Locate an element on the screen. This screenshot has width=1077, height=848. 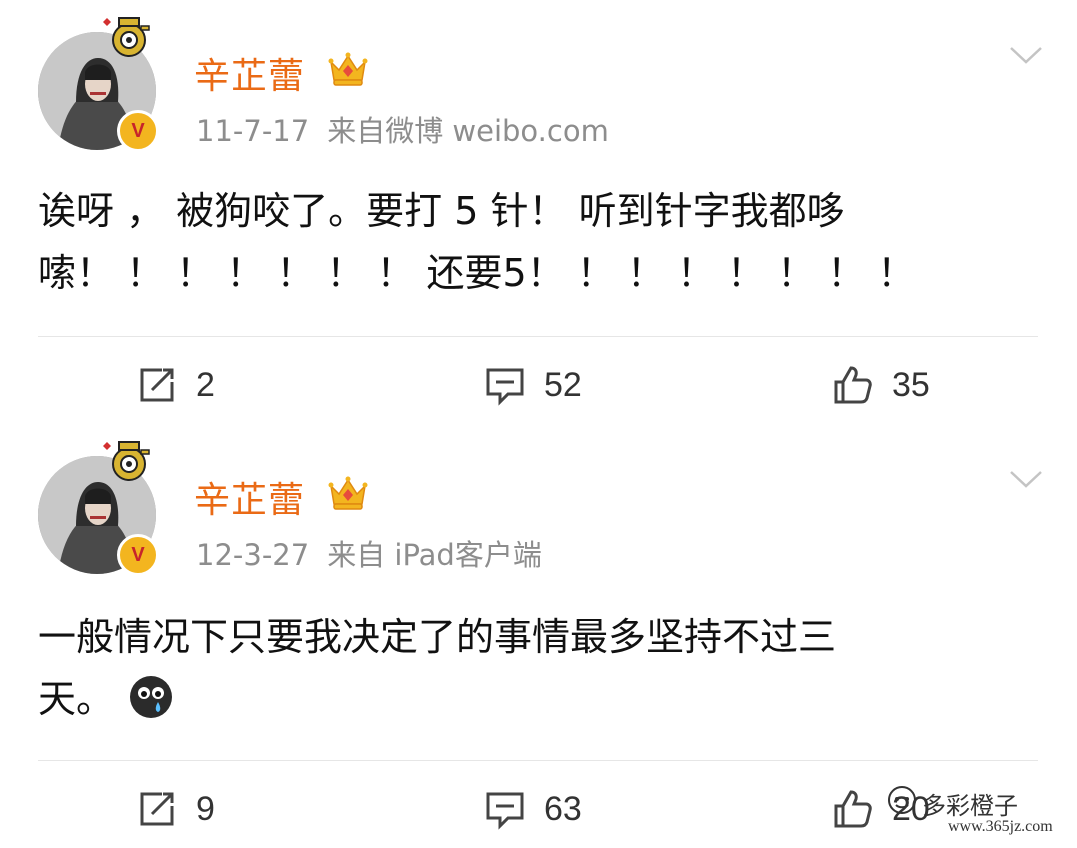
post-date: 12-3-27 is located at coordinates (253, 555).